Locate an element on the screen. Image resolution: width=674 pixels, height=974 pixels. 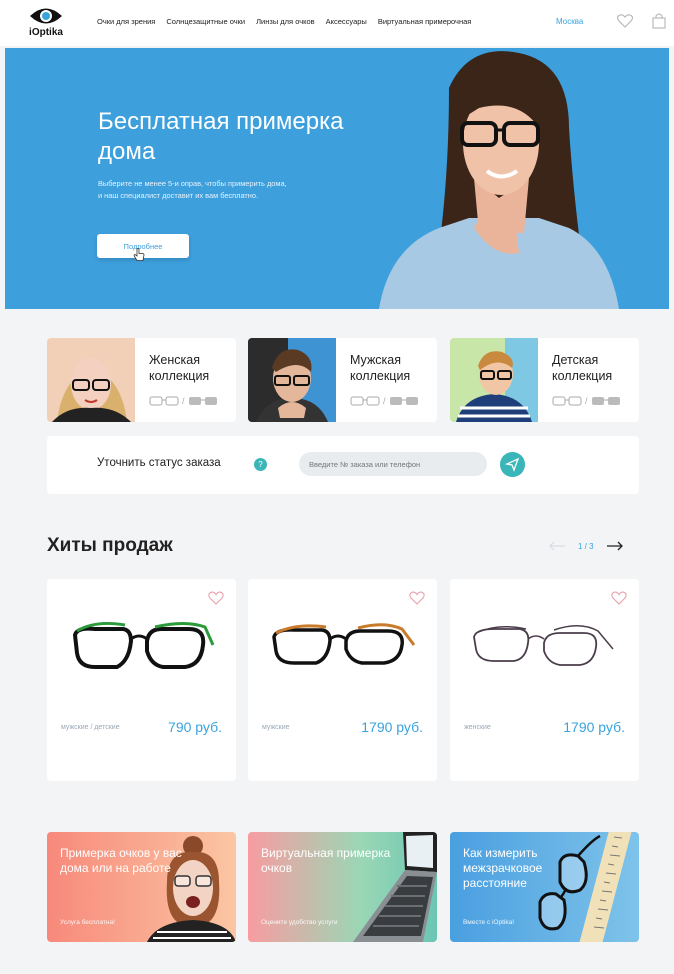
logo-eye-icon is located at coordinates (46, 16).